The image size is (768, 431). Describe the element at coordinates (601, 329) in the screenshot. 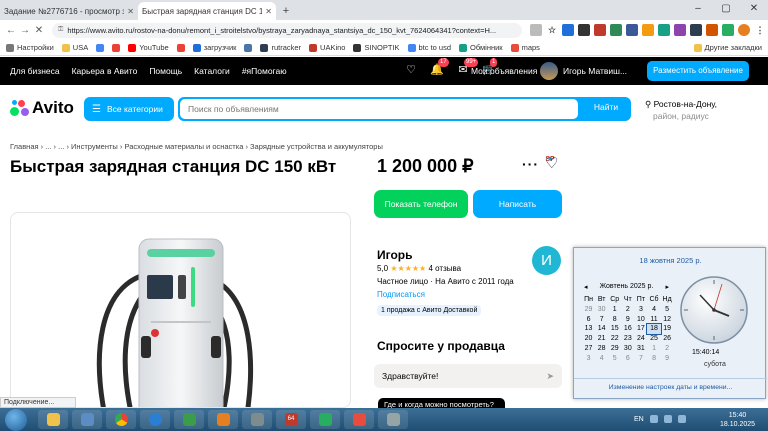

I see `calendar-day: 14` at that location.